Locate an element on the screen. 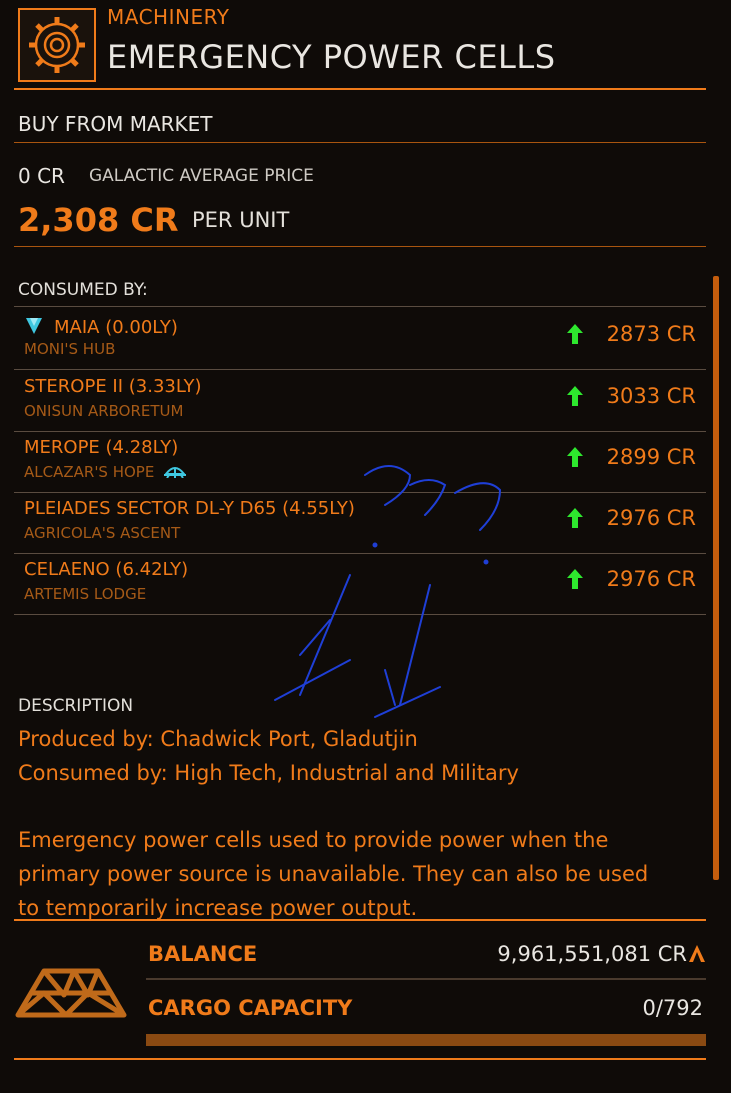 The image size is (731, 1093). header-divider is located at coordinates (360, 89).